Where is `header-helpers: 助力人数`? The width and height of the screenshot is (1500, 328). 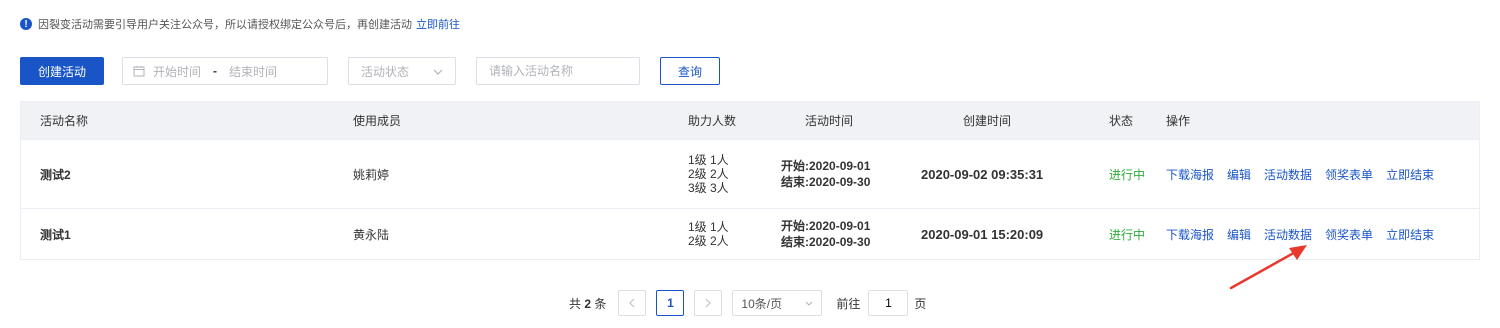 header-helpers: 助力人数 is located at coordinates (712, 121).